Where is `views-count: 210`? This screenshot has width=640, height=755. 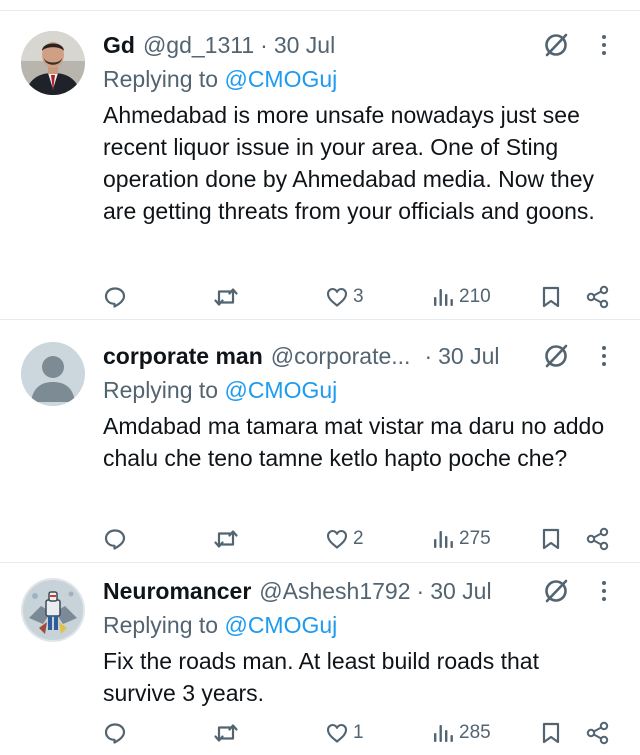 views-count: 210 is located at coordinates (475, 296).